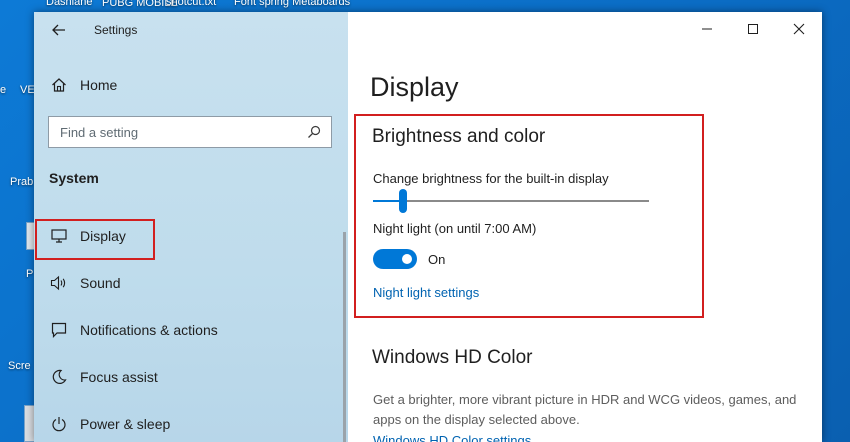 The width and height of the screenshot is (850, 442). I want to click on sidebar-item-notifications: Notifications & actions, so click(189, 330).